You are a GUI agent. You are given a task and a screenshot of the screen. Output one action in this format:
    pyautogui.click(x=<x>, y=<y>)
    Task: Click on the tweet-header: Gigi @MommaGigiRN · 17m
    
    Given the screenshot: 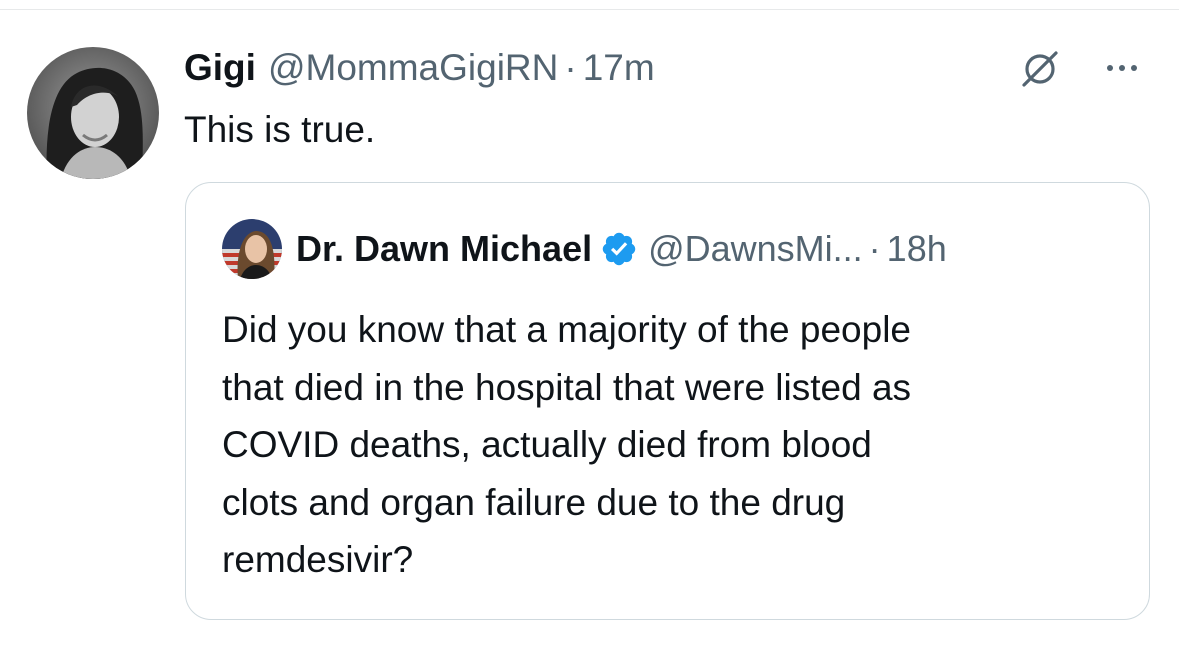 What is the action you would take?
    pyautogui.click(x=419, y=68)
    